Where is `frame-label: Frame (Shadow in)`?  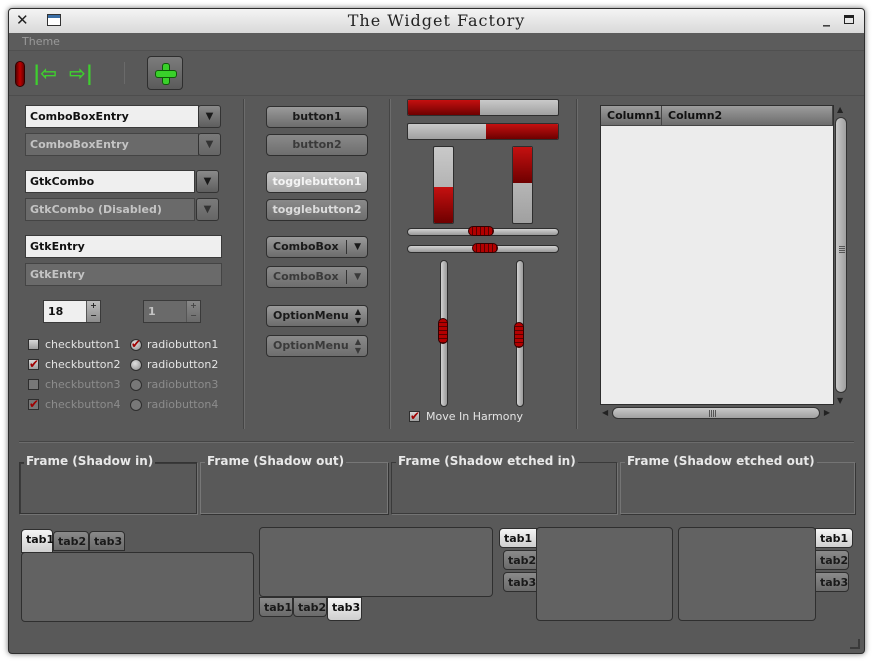
frame-label: Frame (Shadow in) is located at coordinates (90, 461).